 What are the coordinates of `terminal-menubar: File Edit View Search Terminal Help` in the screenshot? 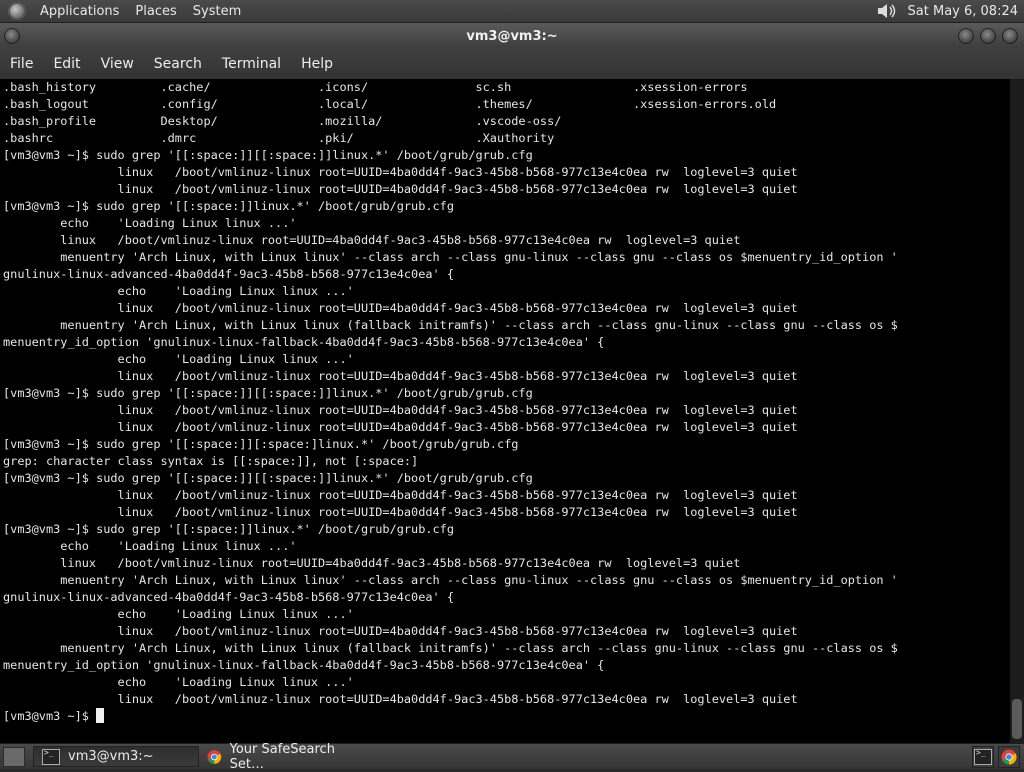 It's located at (512, 64).